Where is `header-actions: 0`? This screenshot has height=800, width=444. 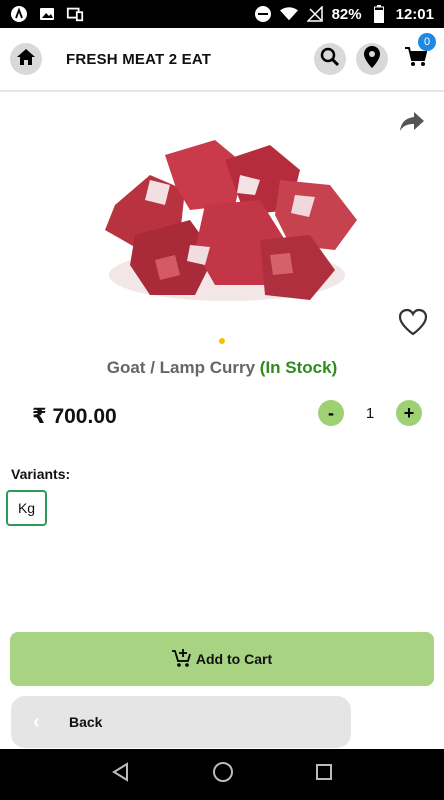
header-actions: 0 is located at coordinates (375, 54).